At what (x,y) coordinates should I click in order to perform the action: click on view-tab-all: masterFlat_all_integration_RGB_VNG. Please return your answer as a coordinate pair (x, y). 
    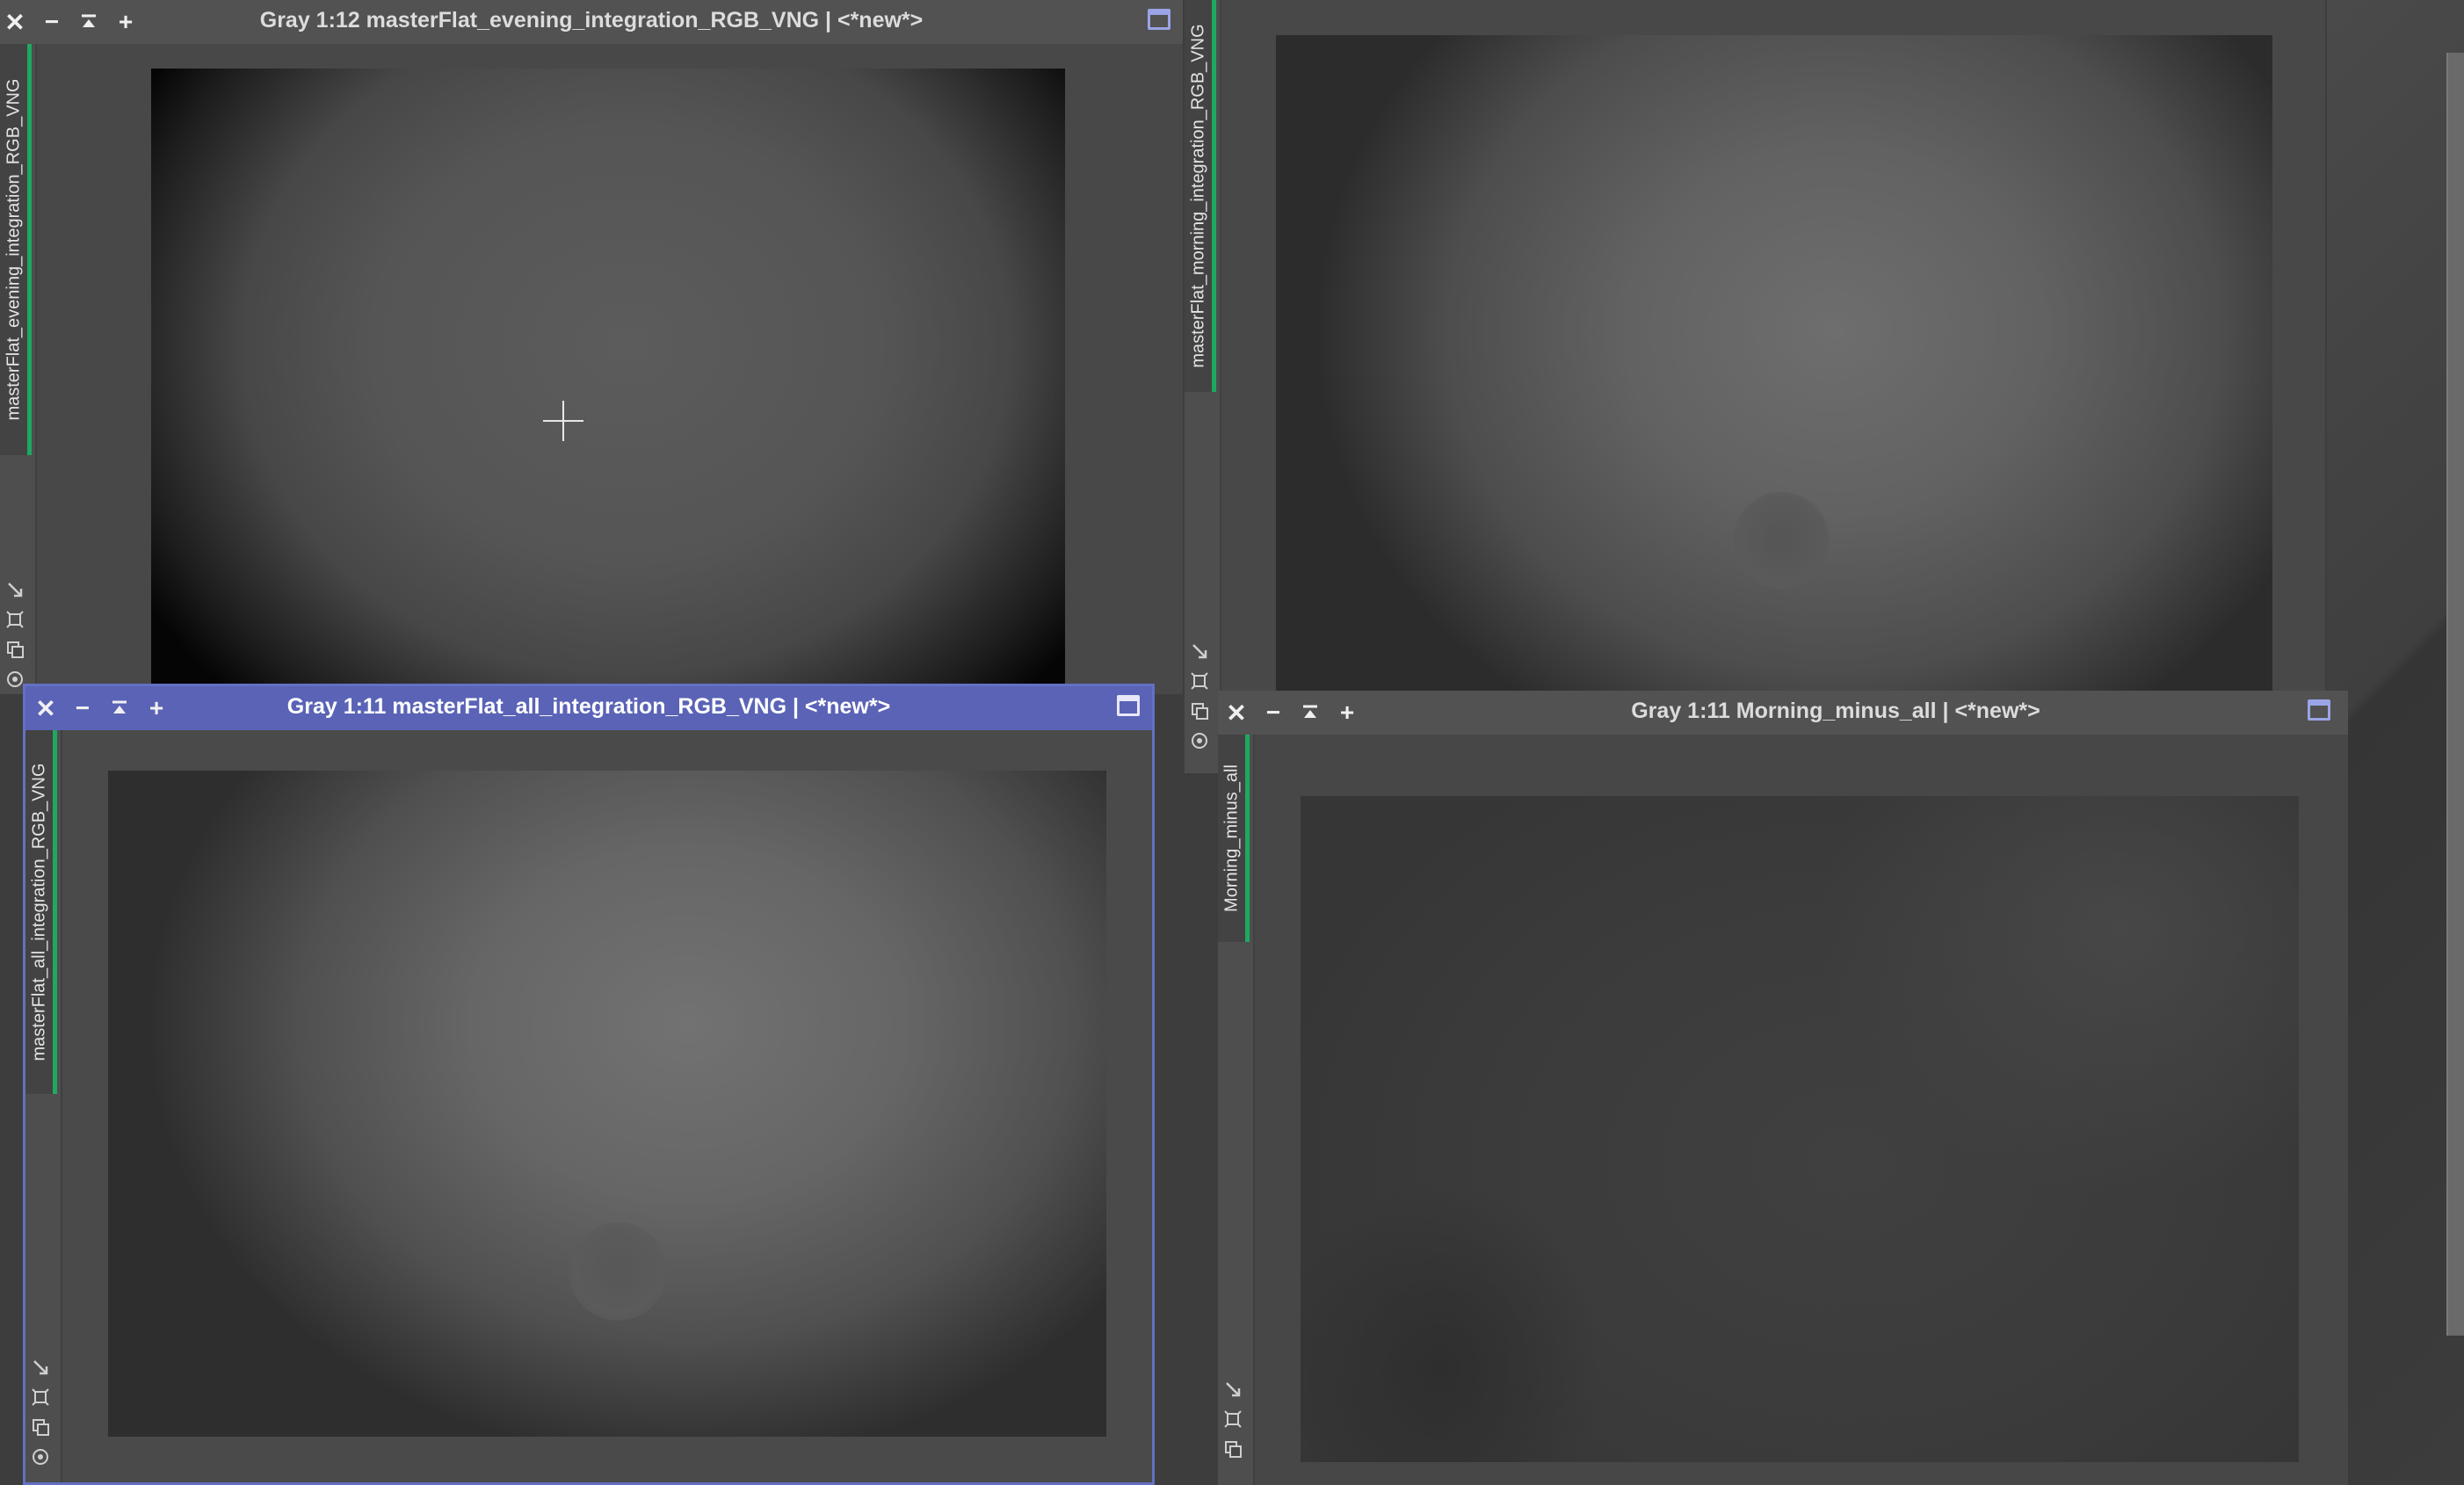
    Looking at the image, I should click on (41, 912).